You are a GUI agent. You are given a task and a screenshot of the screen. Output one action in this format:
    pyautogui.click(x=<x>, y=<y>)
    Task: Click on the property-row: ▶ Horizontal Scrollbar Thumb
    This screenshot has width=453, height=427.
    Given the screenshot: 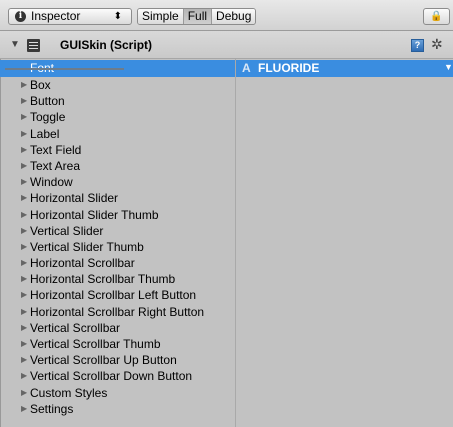 What is the action you would take?
    pyautogui.click(x=117, y=279)
    